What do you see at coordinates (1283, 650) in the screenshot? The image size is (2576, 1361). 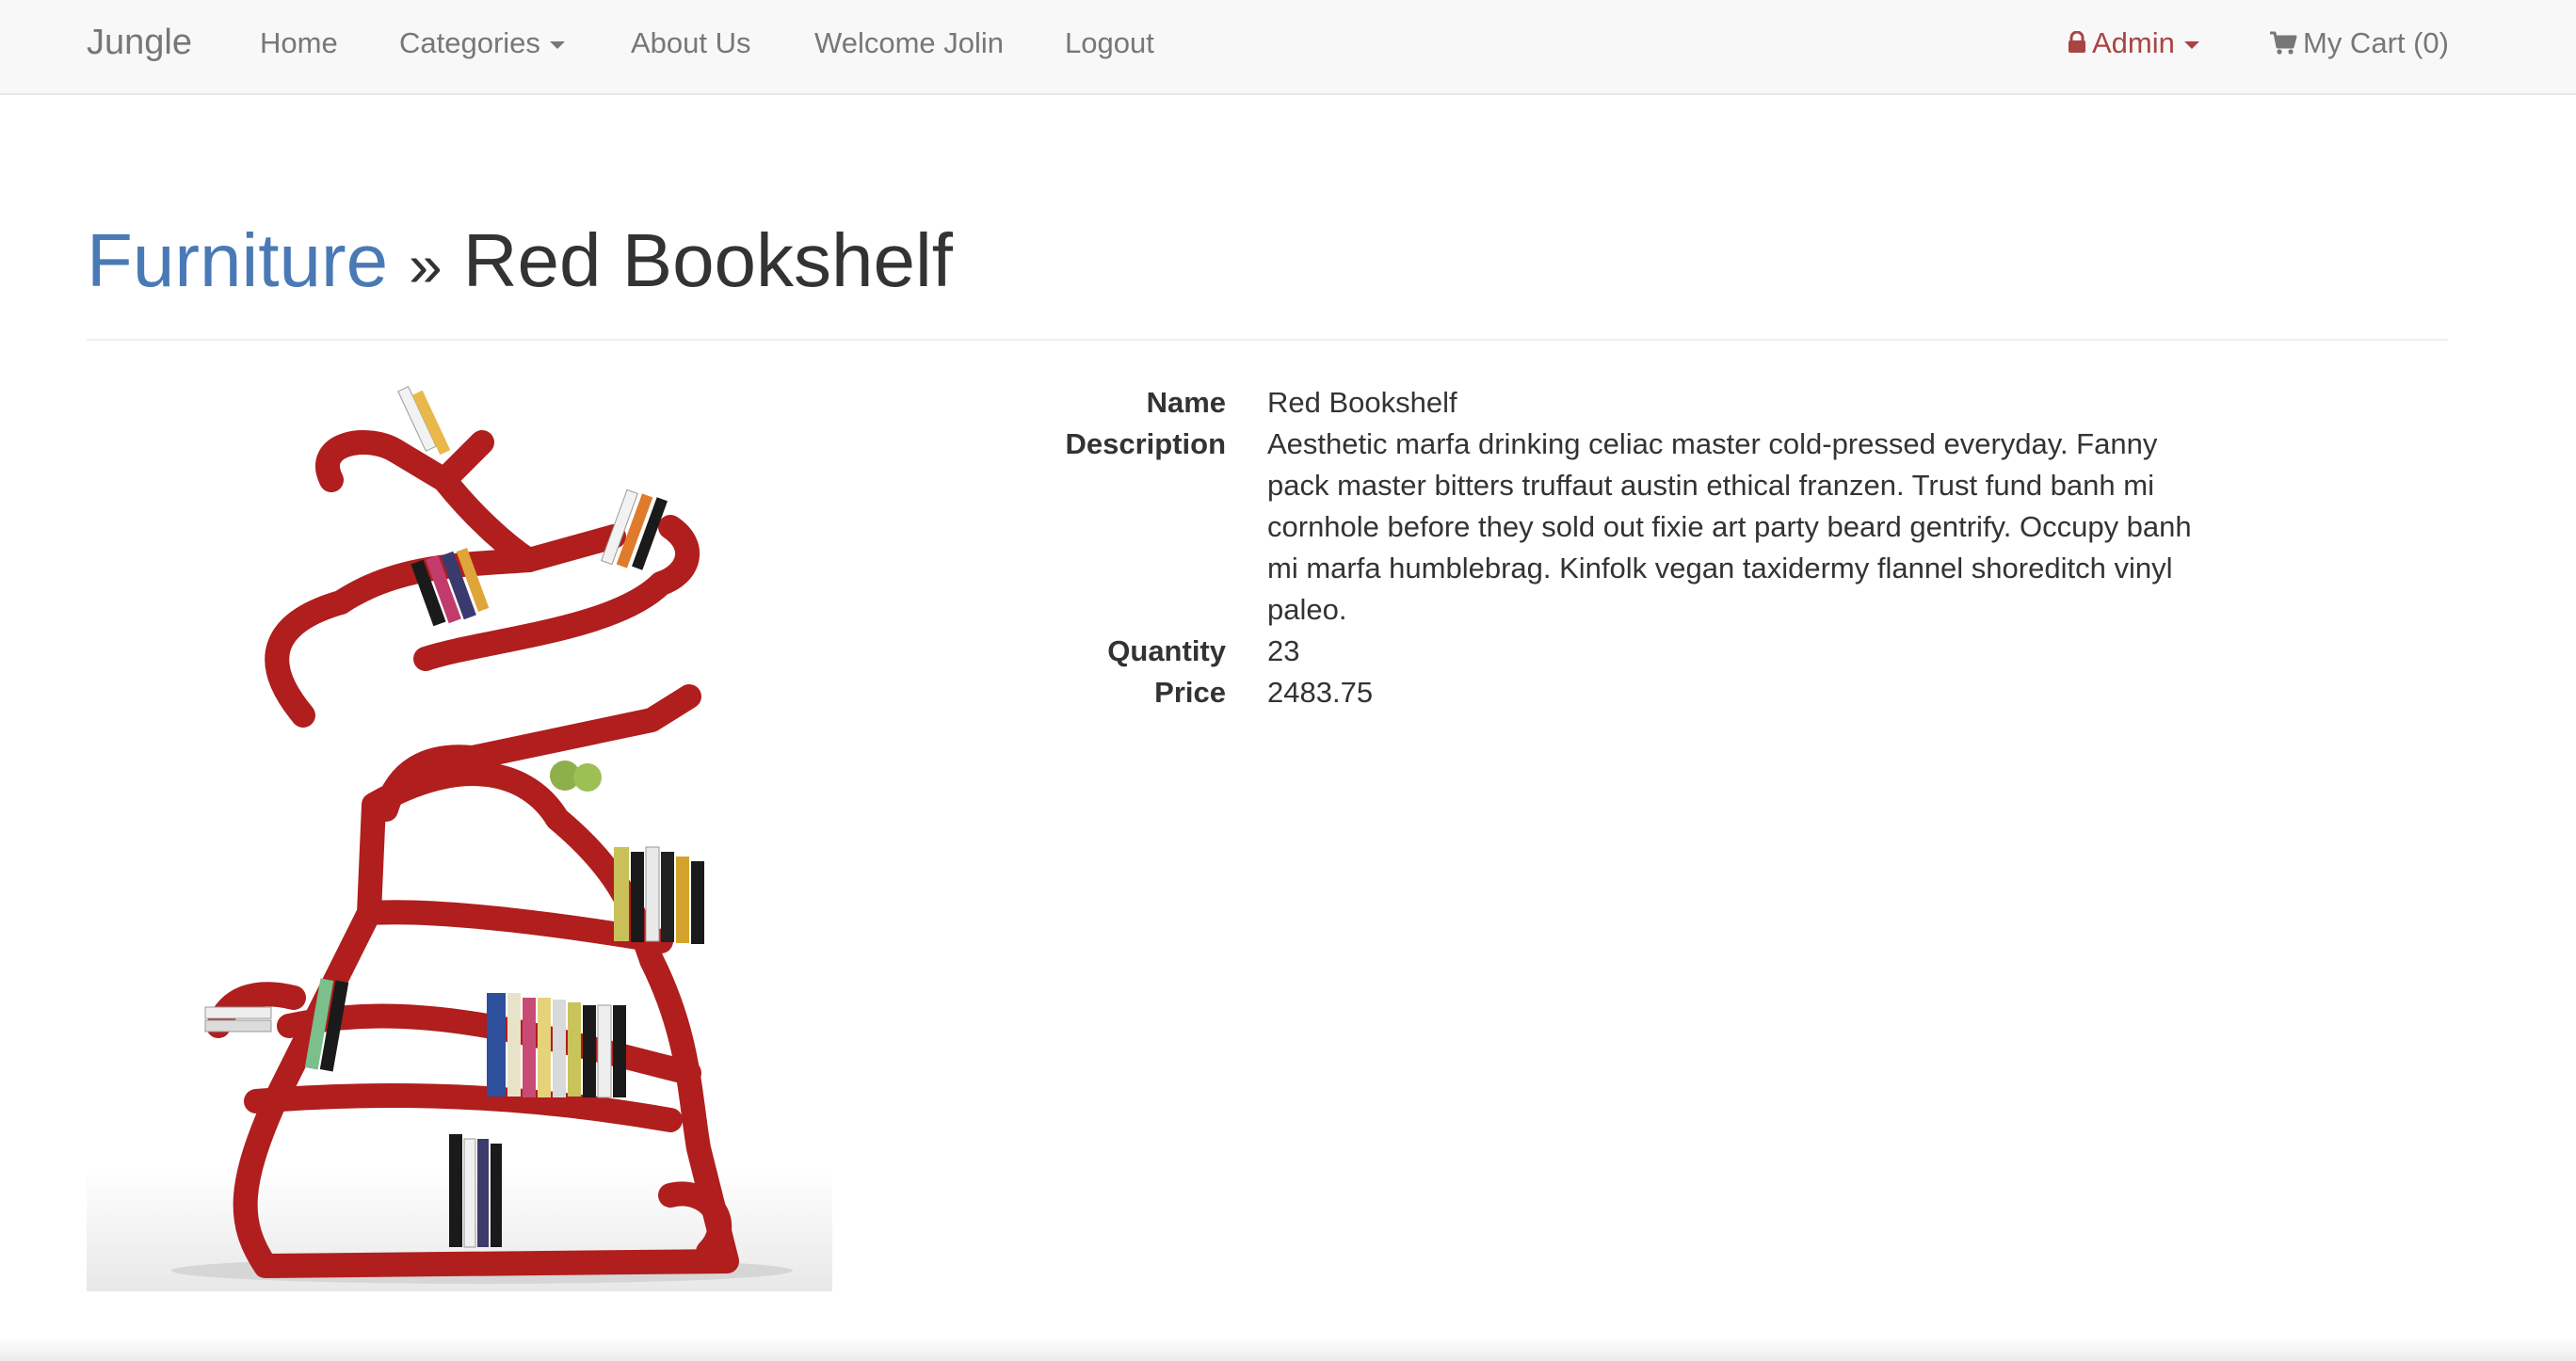 I see `quantity-value: 23` at bounding box center [1283, 650].